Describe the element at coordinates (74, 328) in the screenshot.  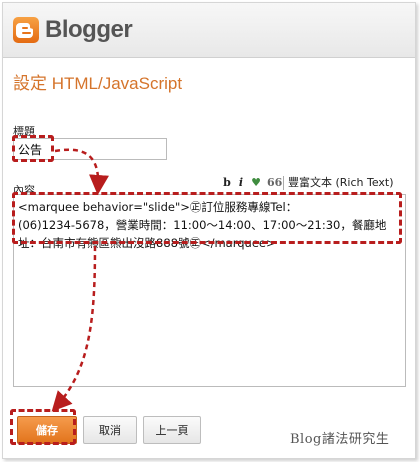
I see `arrow-content-to-save` at that location.